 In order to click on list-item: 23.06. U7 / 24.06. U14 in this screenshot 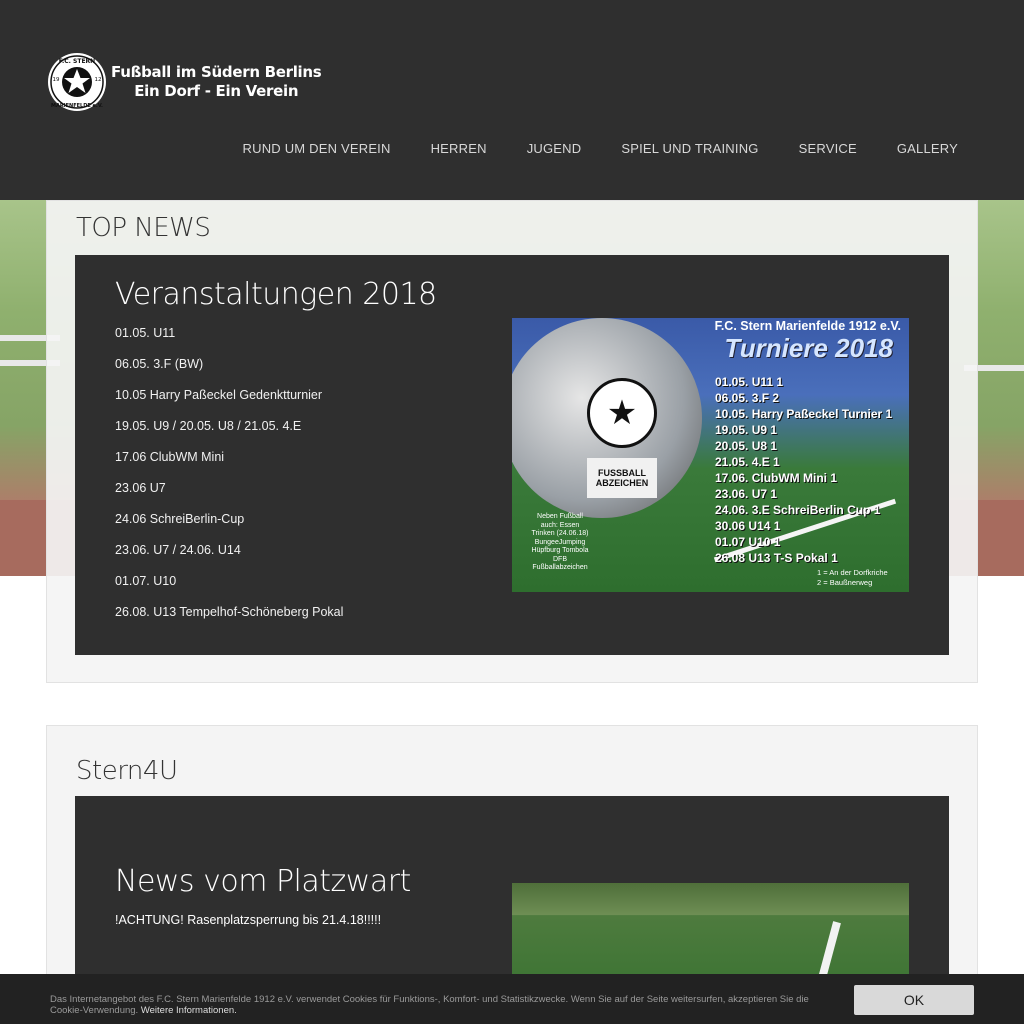, I will do `click(178, 550)`.